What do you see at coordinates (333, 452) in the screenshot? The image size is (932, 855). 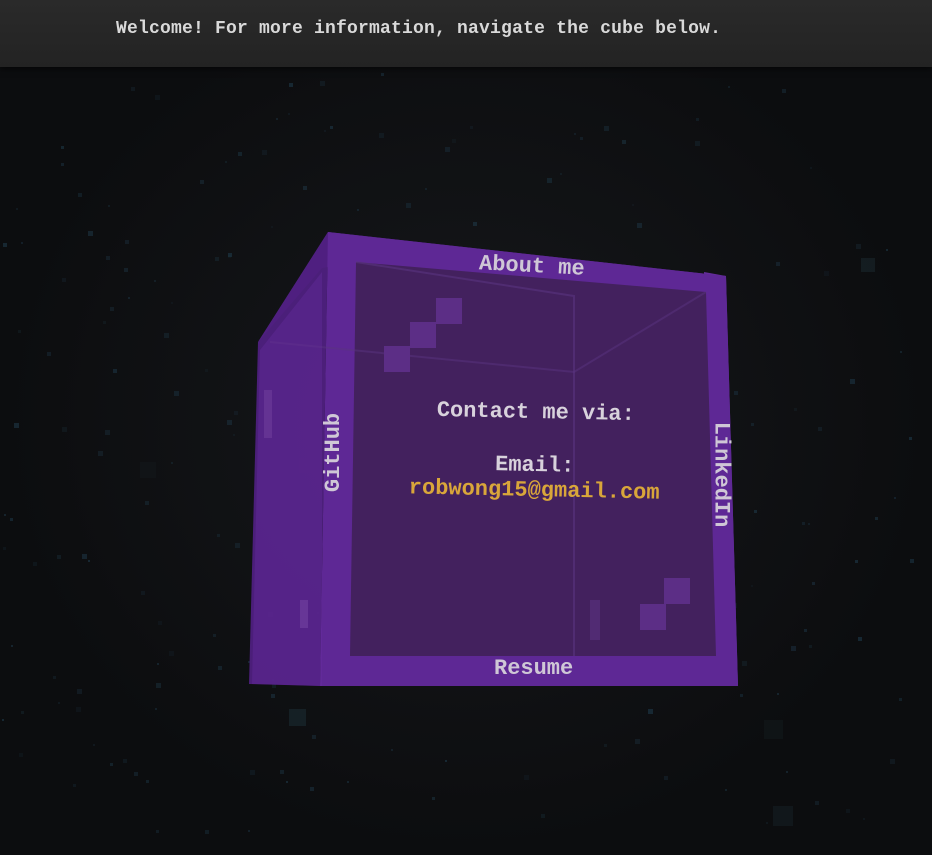 I see `github-label: GitHub` at bounding box center [333, 452].